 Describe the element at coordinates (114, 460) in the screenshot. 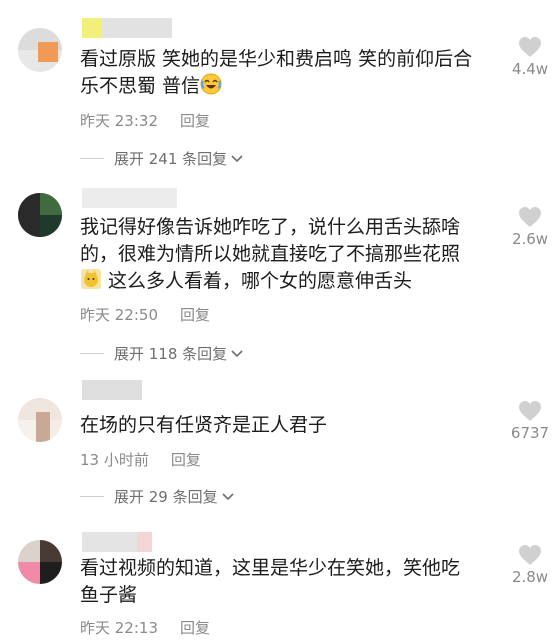

I see `comment-time: 13 小时前` at that location.